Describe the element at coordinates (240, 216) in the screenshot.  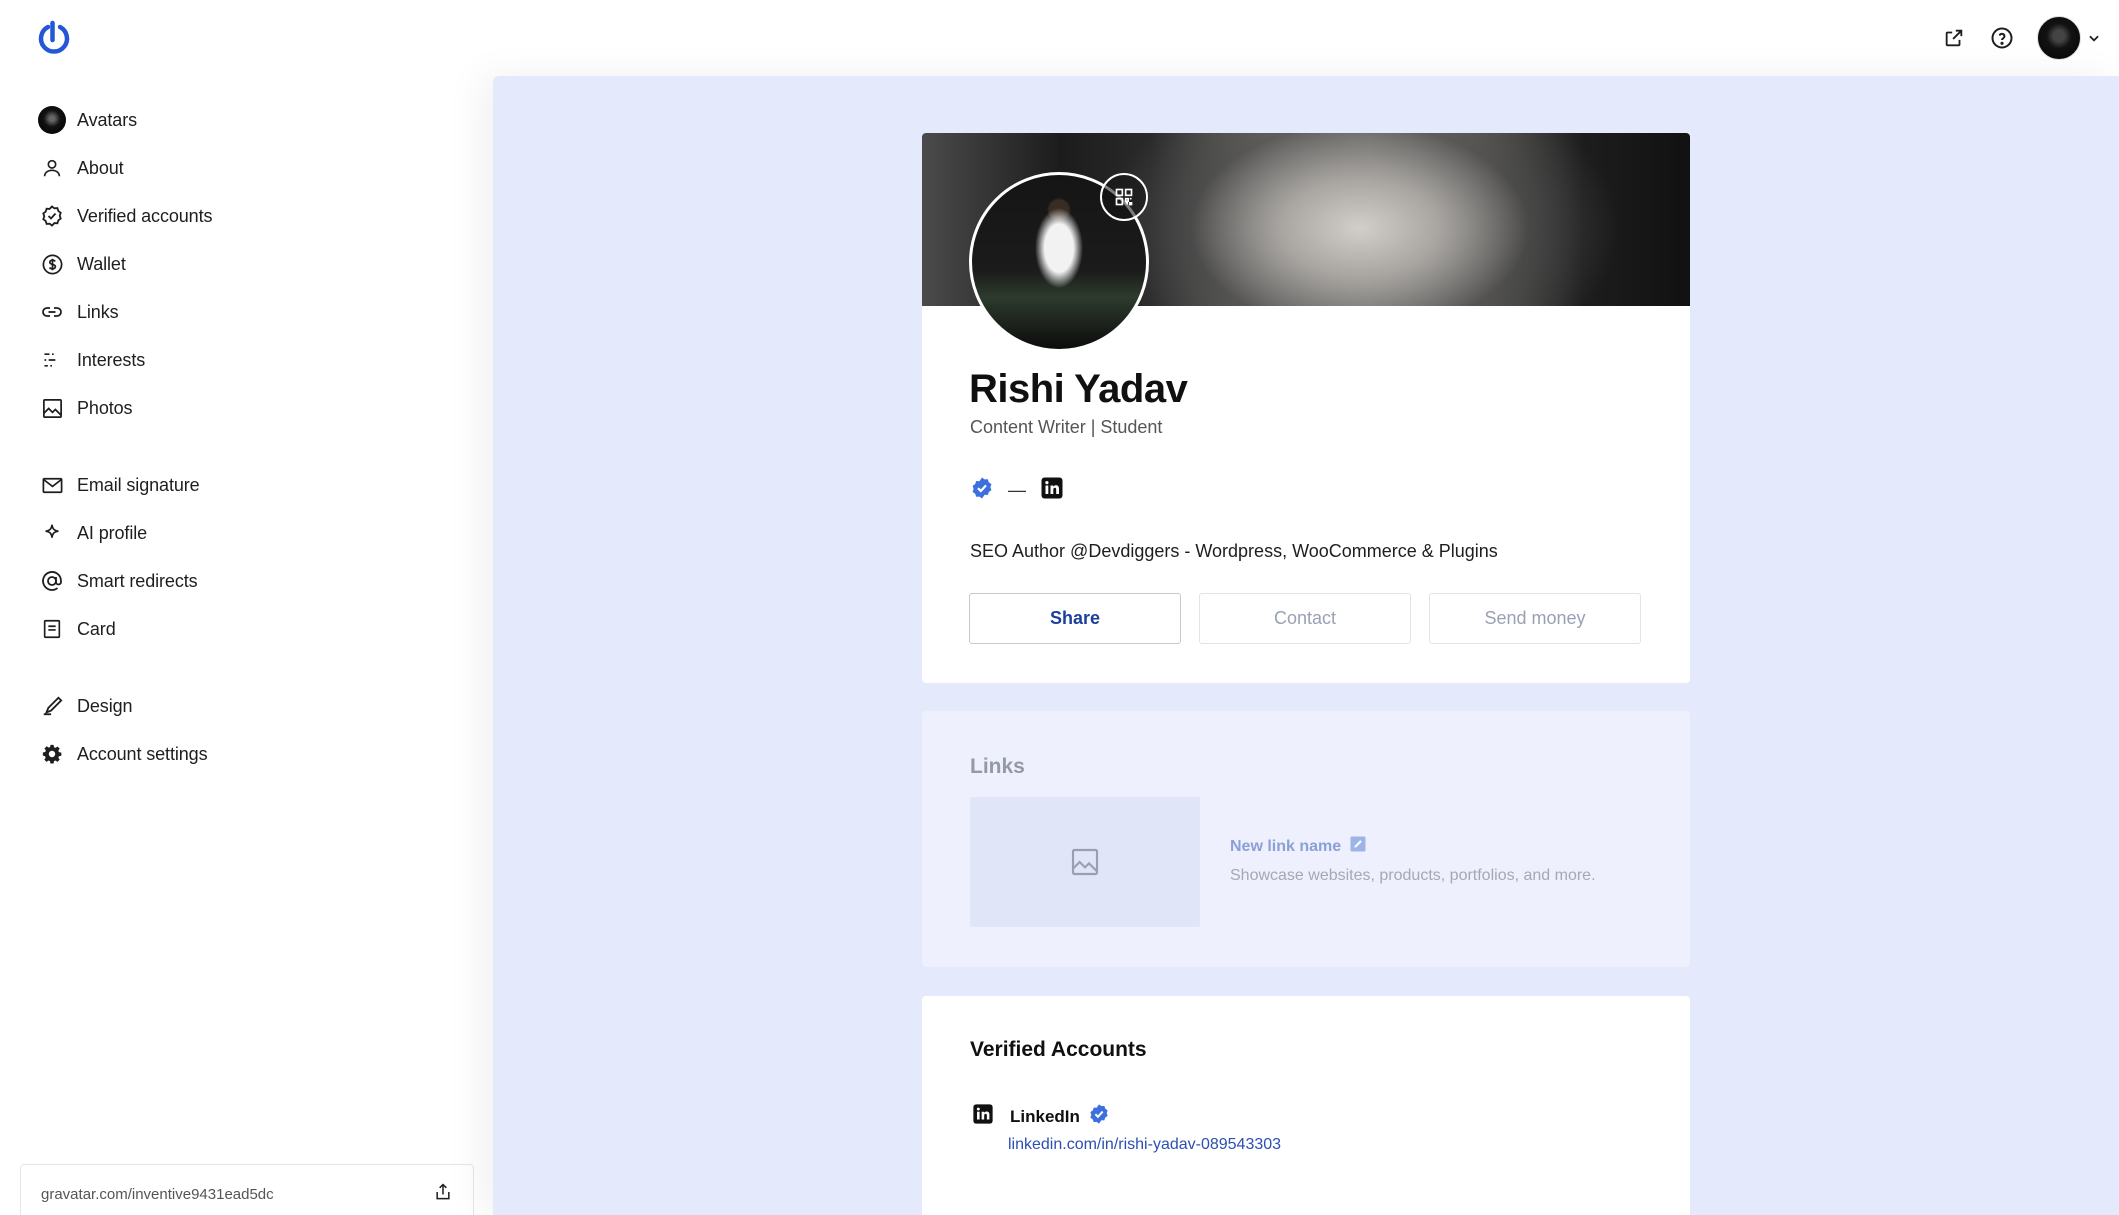
I see `sidebar-item-verified-accounts: Verified accounts` at that location.